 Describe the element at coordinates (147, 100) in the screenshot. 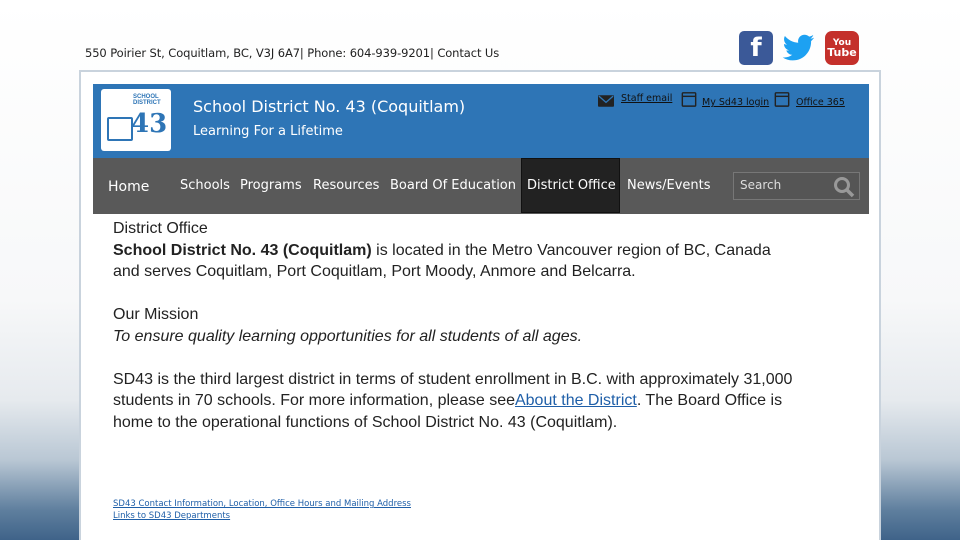

I see `logo-text: SCHOOL DISTRICT` at that location.